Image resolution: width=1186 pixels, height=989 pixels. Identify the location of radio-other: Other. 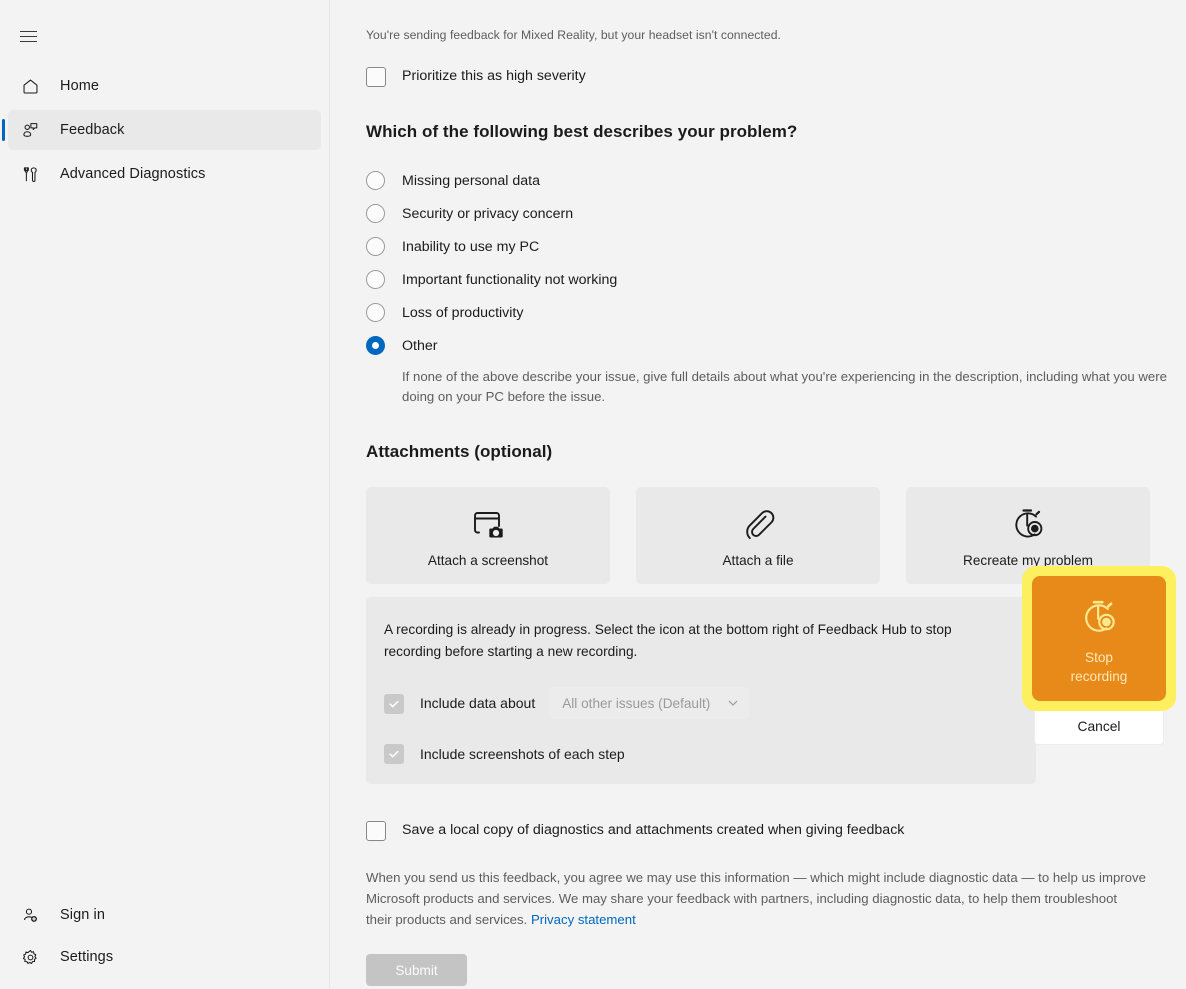
(776, 345).